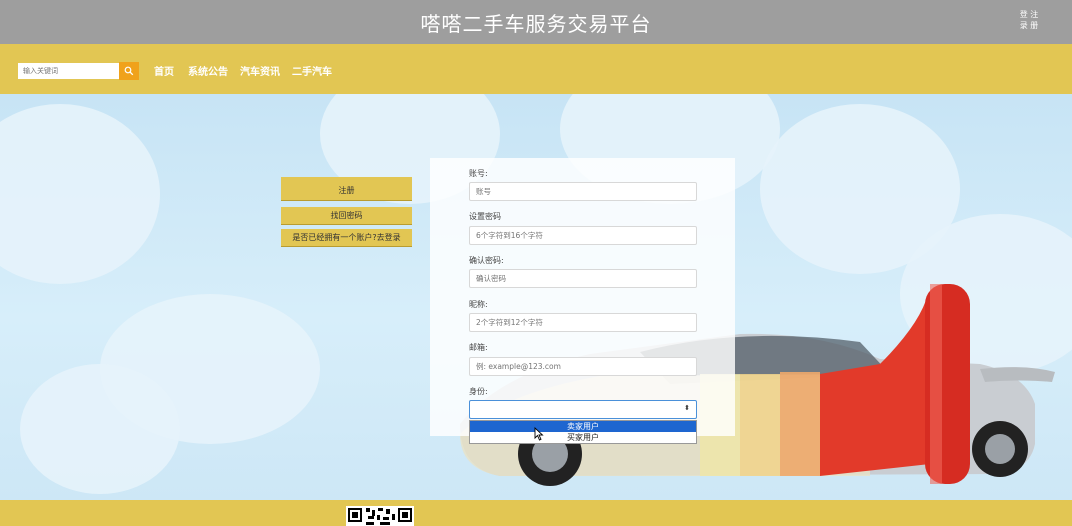 The image size is (1072, 526). What do you see at coordinates (583, 426) in the screenshot?
I see `identity-option-seller: 卖家用户` at bounding box center [583, 426].